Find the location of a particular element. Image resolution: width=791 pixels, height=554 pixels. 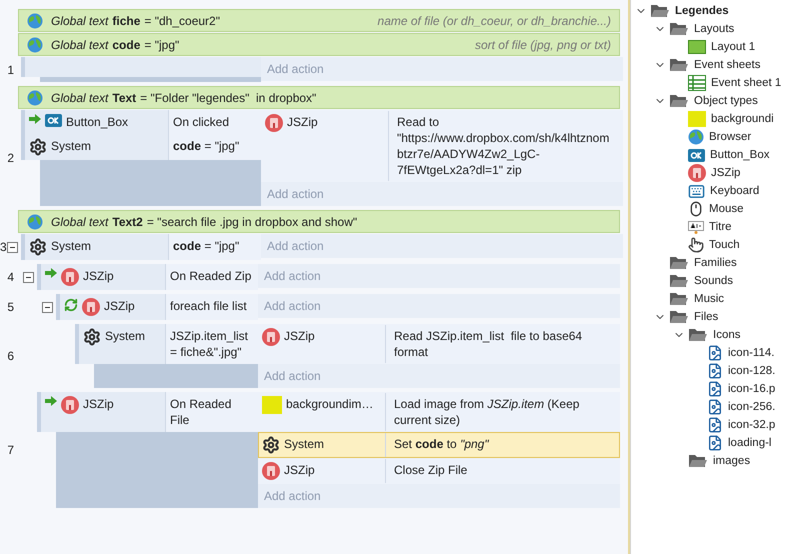

condition-text: On Readed Zip is located at coordinates (212, 277).